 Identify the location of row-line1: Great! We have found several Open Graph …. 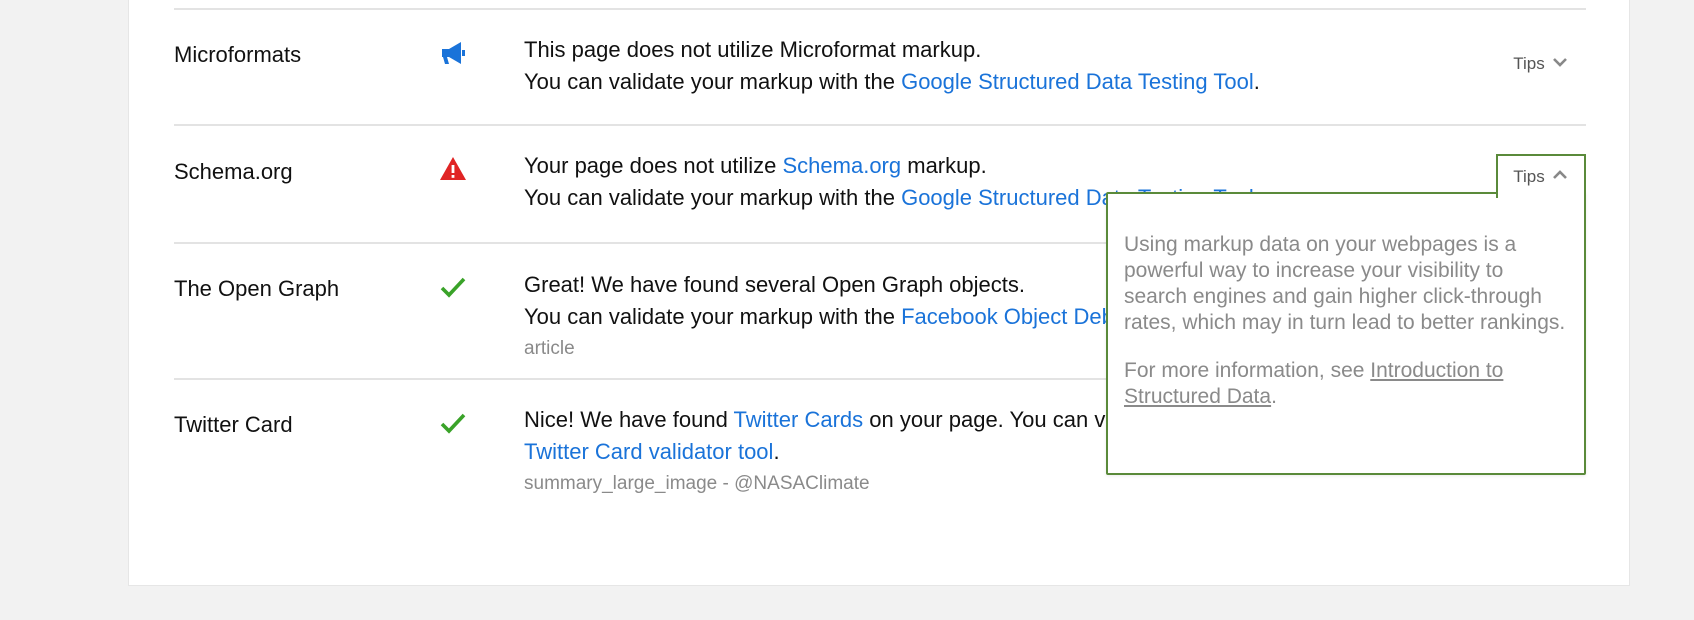
(774, 284).